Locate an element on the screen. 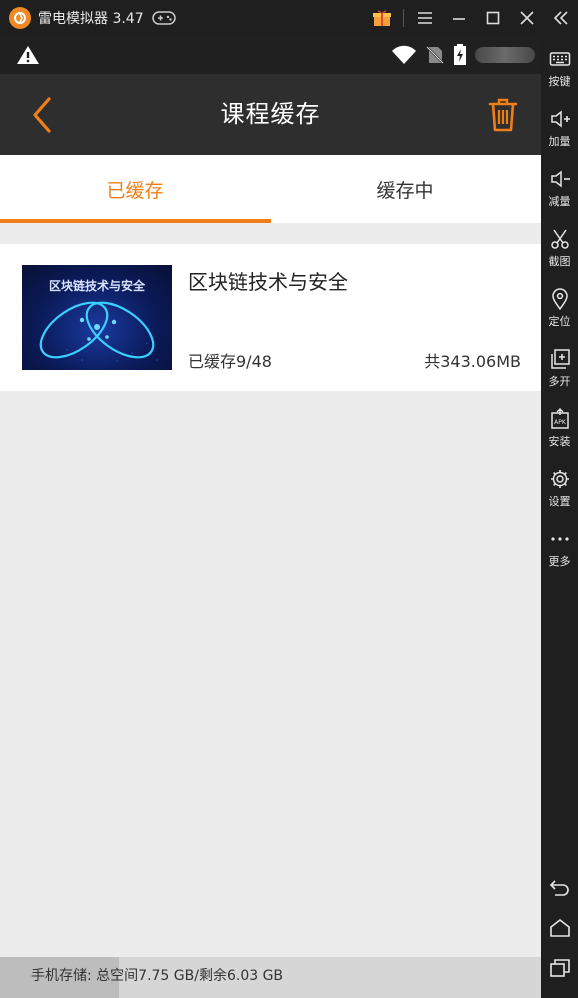 The width and height of the screenshot is (578, 998). sidebar-label-volume-down: 减量 is located at coordinates (559, 201).